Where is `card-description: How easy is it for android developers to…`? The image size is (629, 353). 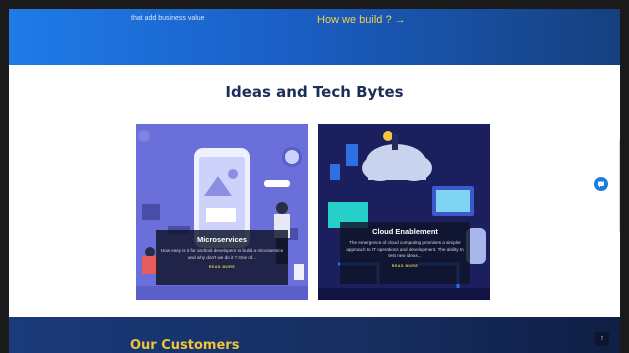 card-description: How easy is it for android developers to… is located at coordinates (222, 254).